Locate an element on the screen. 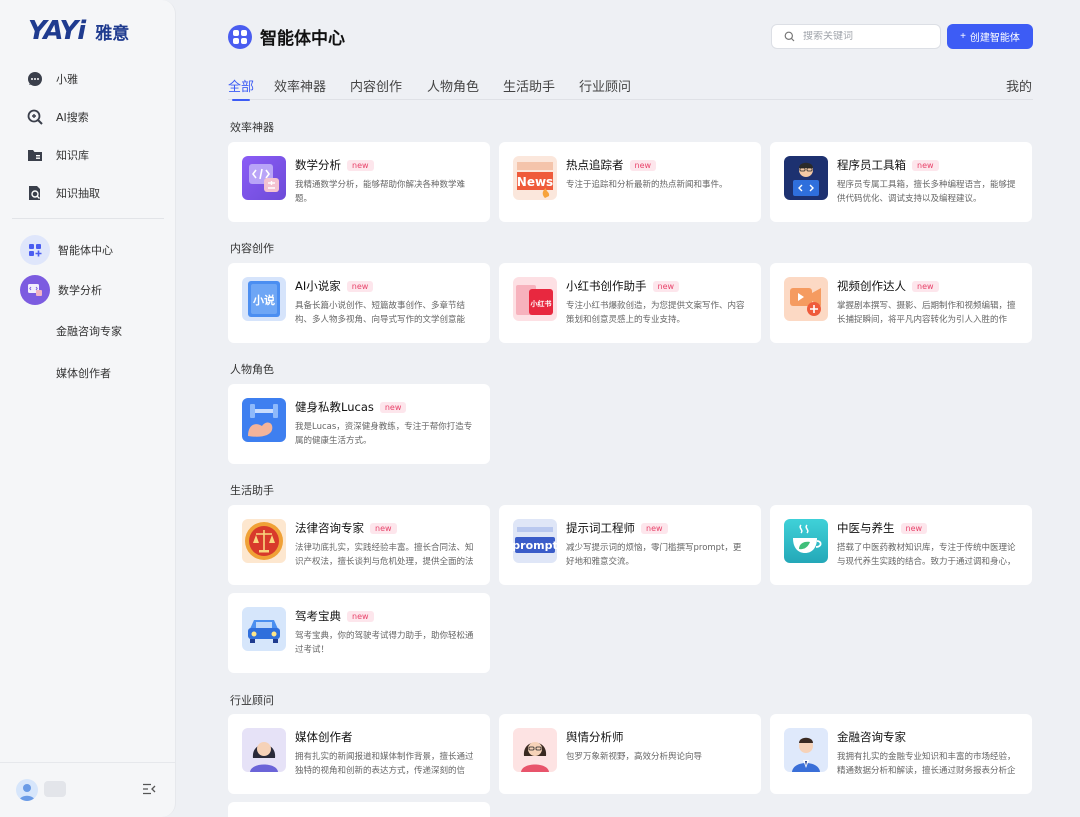 The image size is (1080, 817). agent-card-driving-test: 驾考宝典 new 驾考宝典，你的驾驶考试得力助手，助你轻松通过考试！ is located at coordinates (359, 633).